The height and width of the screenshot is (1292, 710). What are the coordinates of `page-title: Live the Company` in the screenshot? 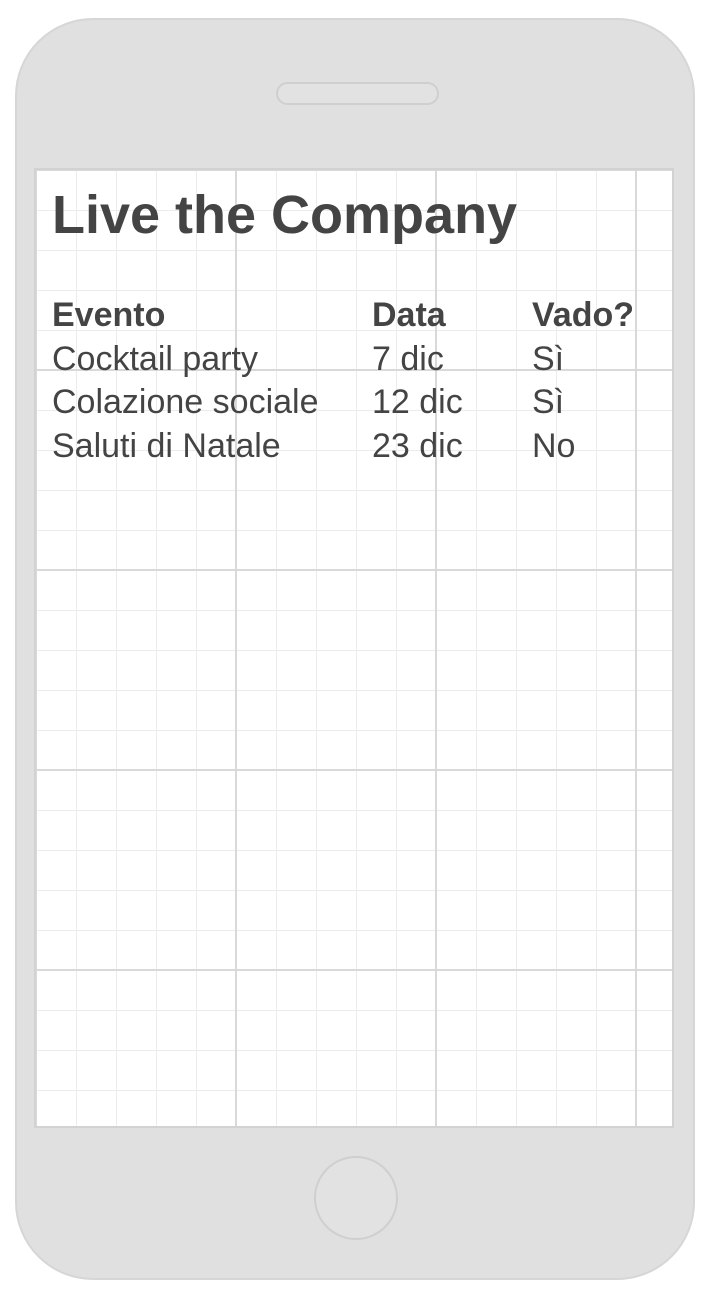 It's located at (285, 215).